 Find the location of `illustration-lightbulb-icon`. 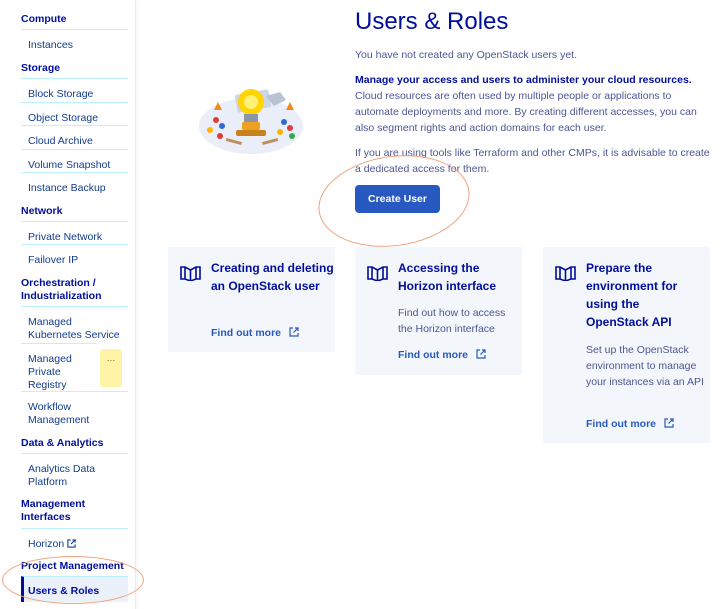

illustration-lightbulb-icon is located at coordinates (251, 121).